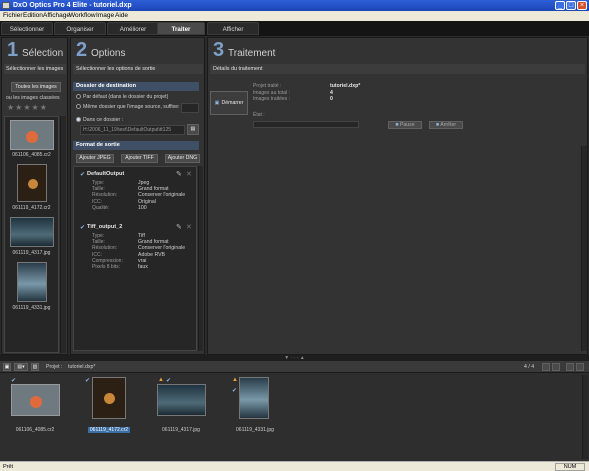 This screenshot has height=471, width=589. I want to click on check-icon: ✔, so click(83, 175).